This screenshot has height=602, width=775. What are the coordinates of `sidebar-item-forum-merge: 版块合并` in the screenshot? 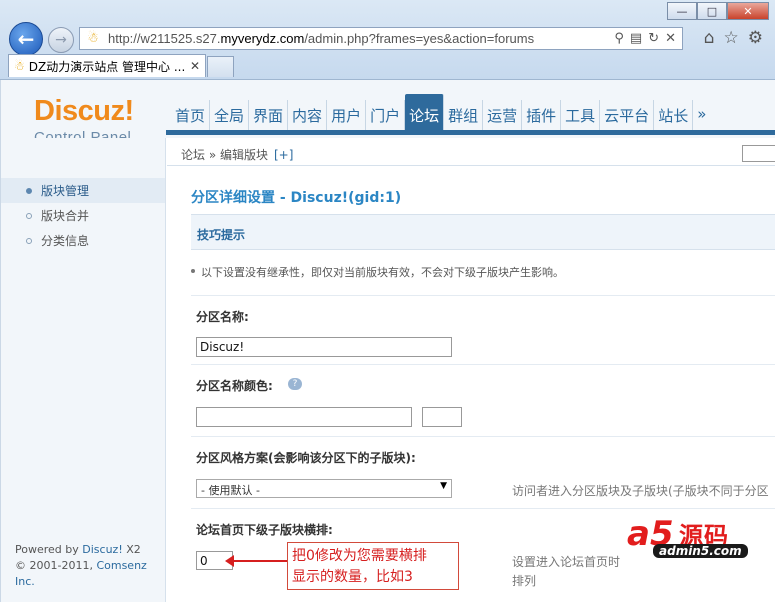 It's located at (83, 215).